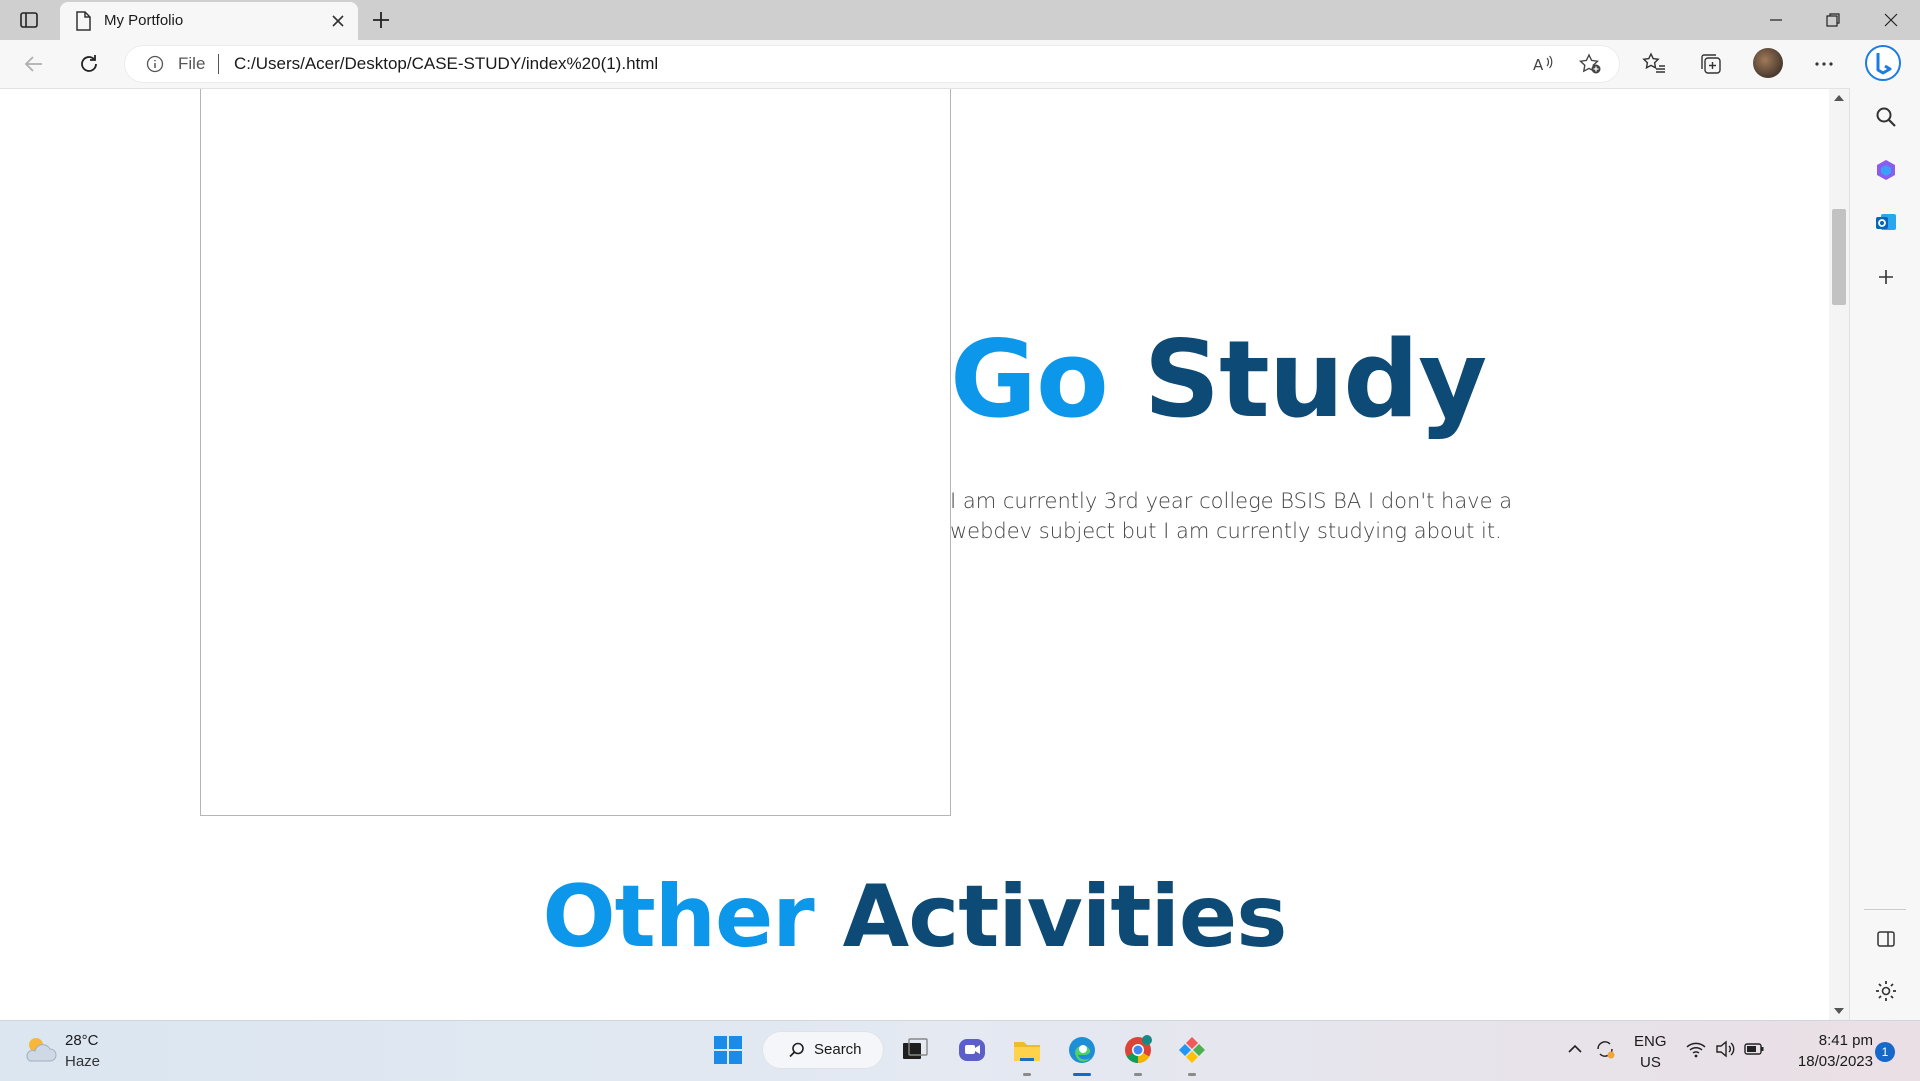 The height and width of the screenshot is (1081, 1920). Describe the element at coordinates (1884, 554) in the screenshot. I see `side-panel` at that location.